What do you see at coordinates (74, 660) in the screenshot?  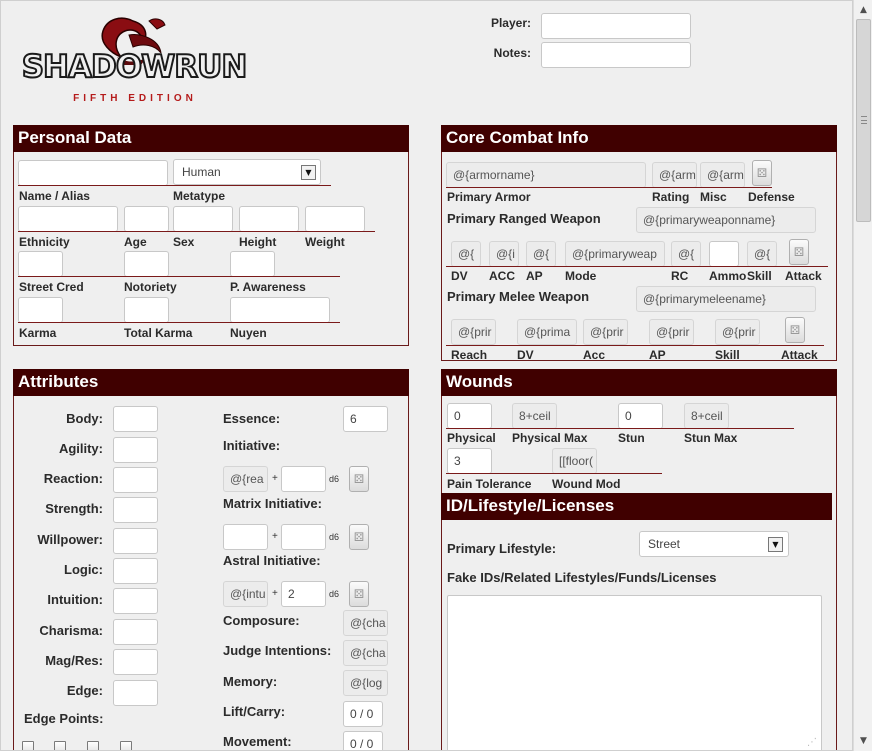 I see `mag-res-label: Mag/Res:` at bounding box center [74, 660].